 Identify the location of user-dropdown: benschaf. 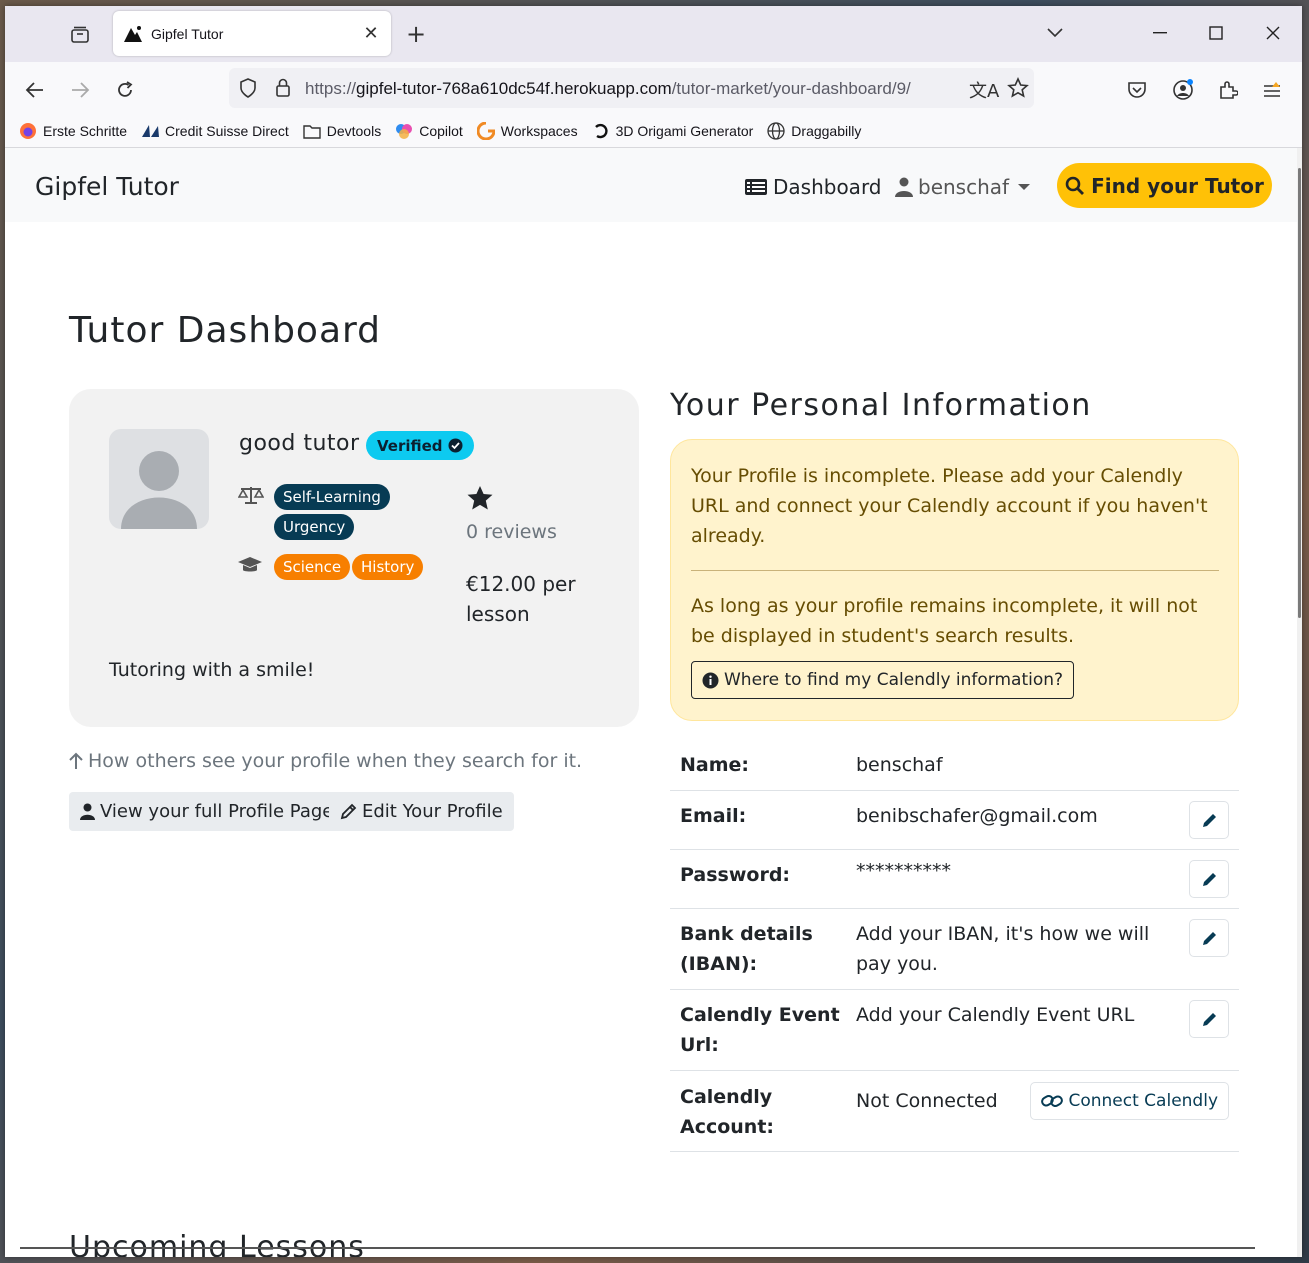
(963, 187).